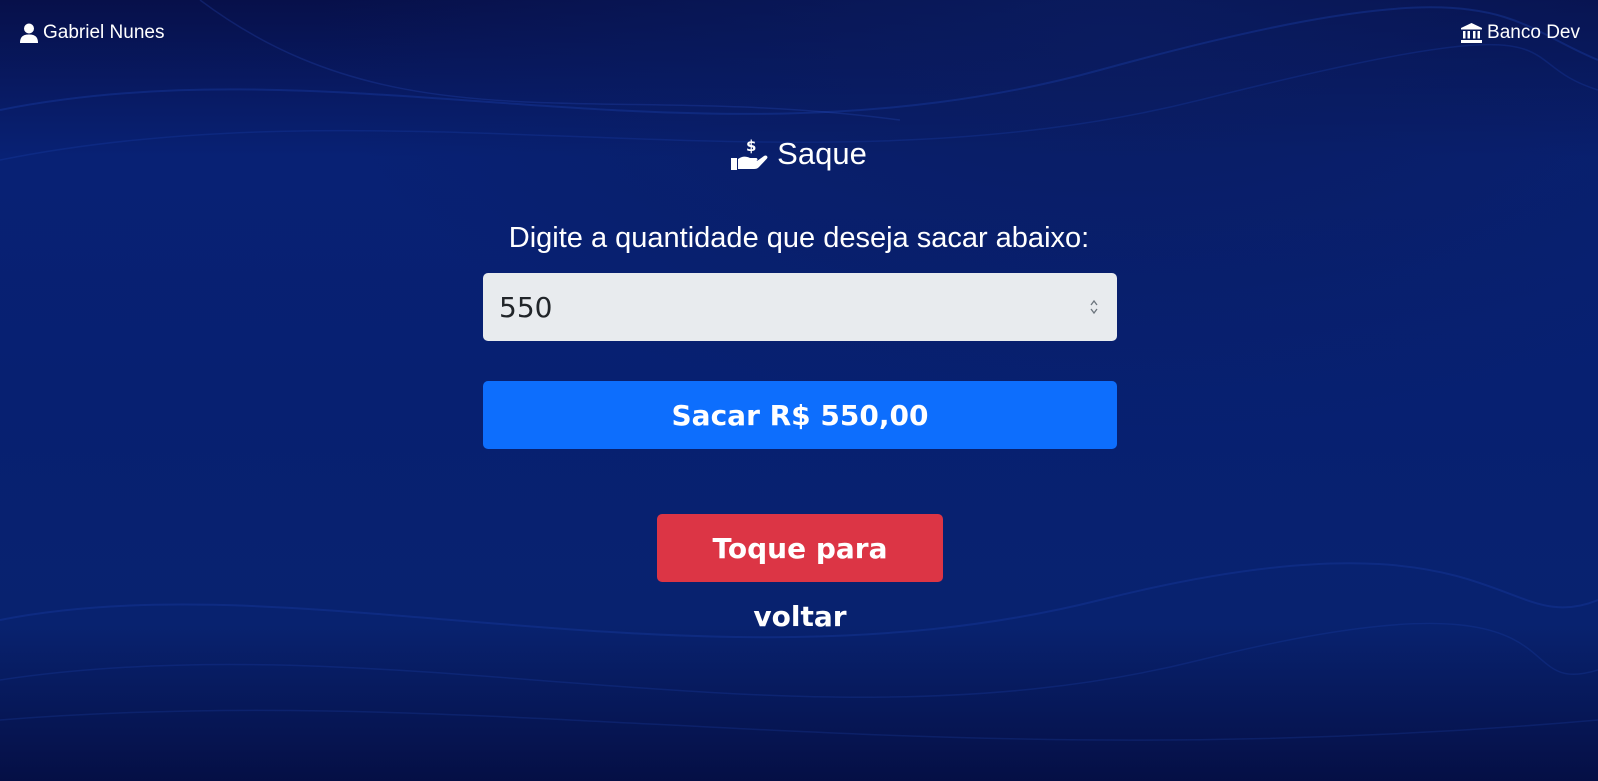 The image size is (1598, 781). I want to click on amount-input, so click(779, 307).